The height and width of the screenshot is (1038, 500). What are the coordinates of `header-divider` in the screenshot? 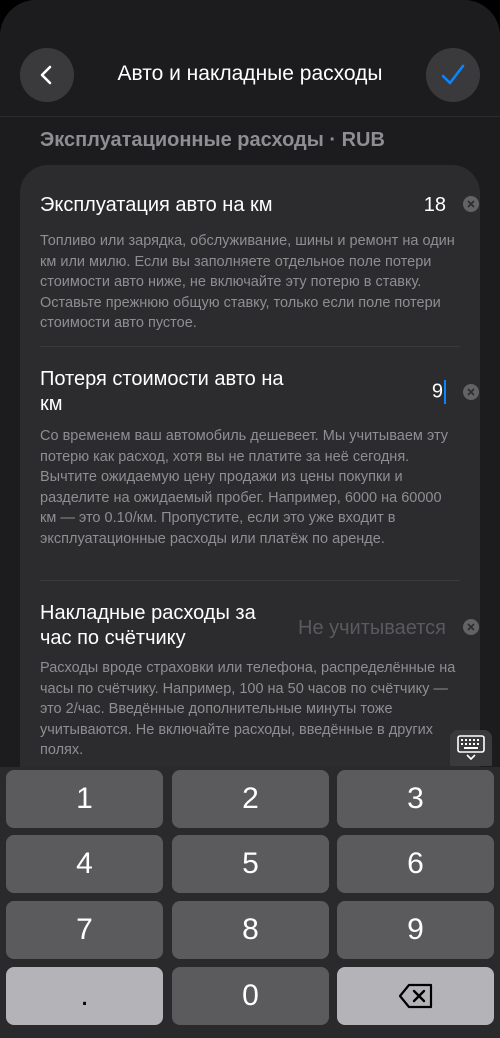 It's located at (250, 116).